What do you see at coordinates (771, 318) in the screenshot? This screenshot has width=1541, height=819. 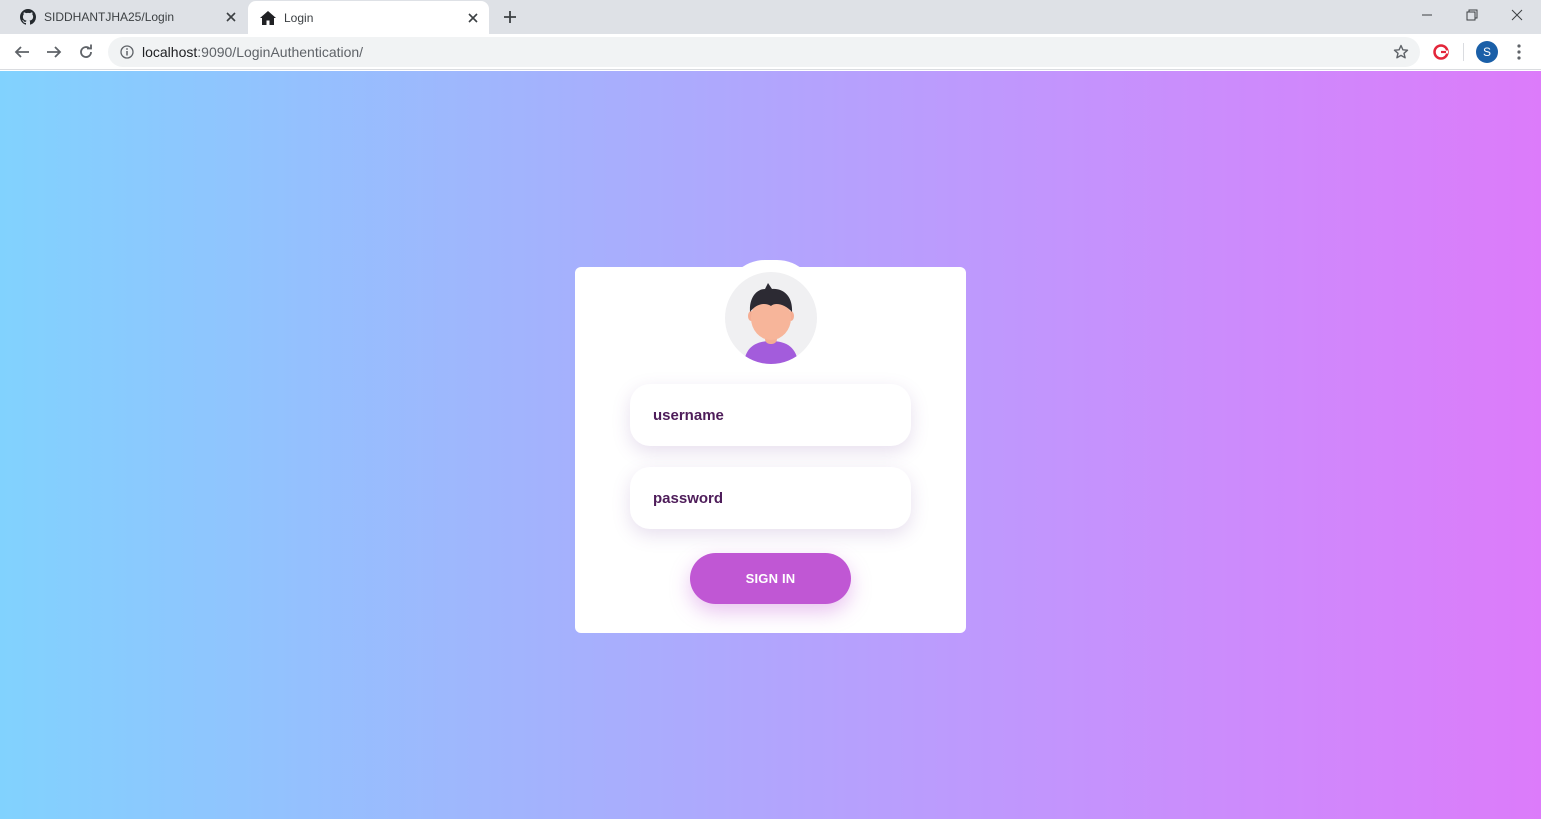 I see `user-avatar-icon` at bounding box center [771, 318].